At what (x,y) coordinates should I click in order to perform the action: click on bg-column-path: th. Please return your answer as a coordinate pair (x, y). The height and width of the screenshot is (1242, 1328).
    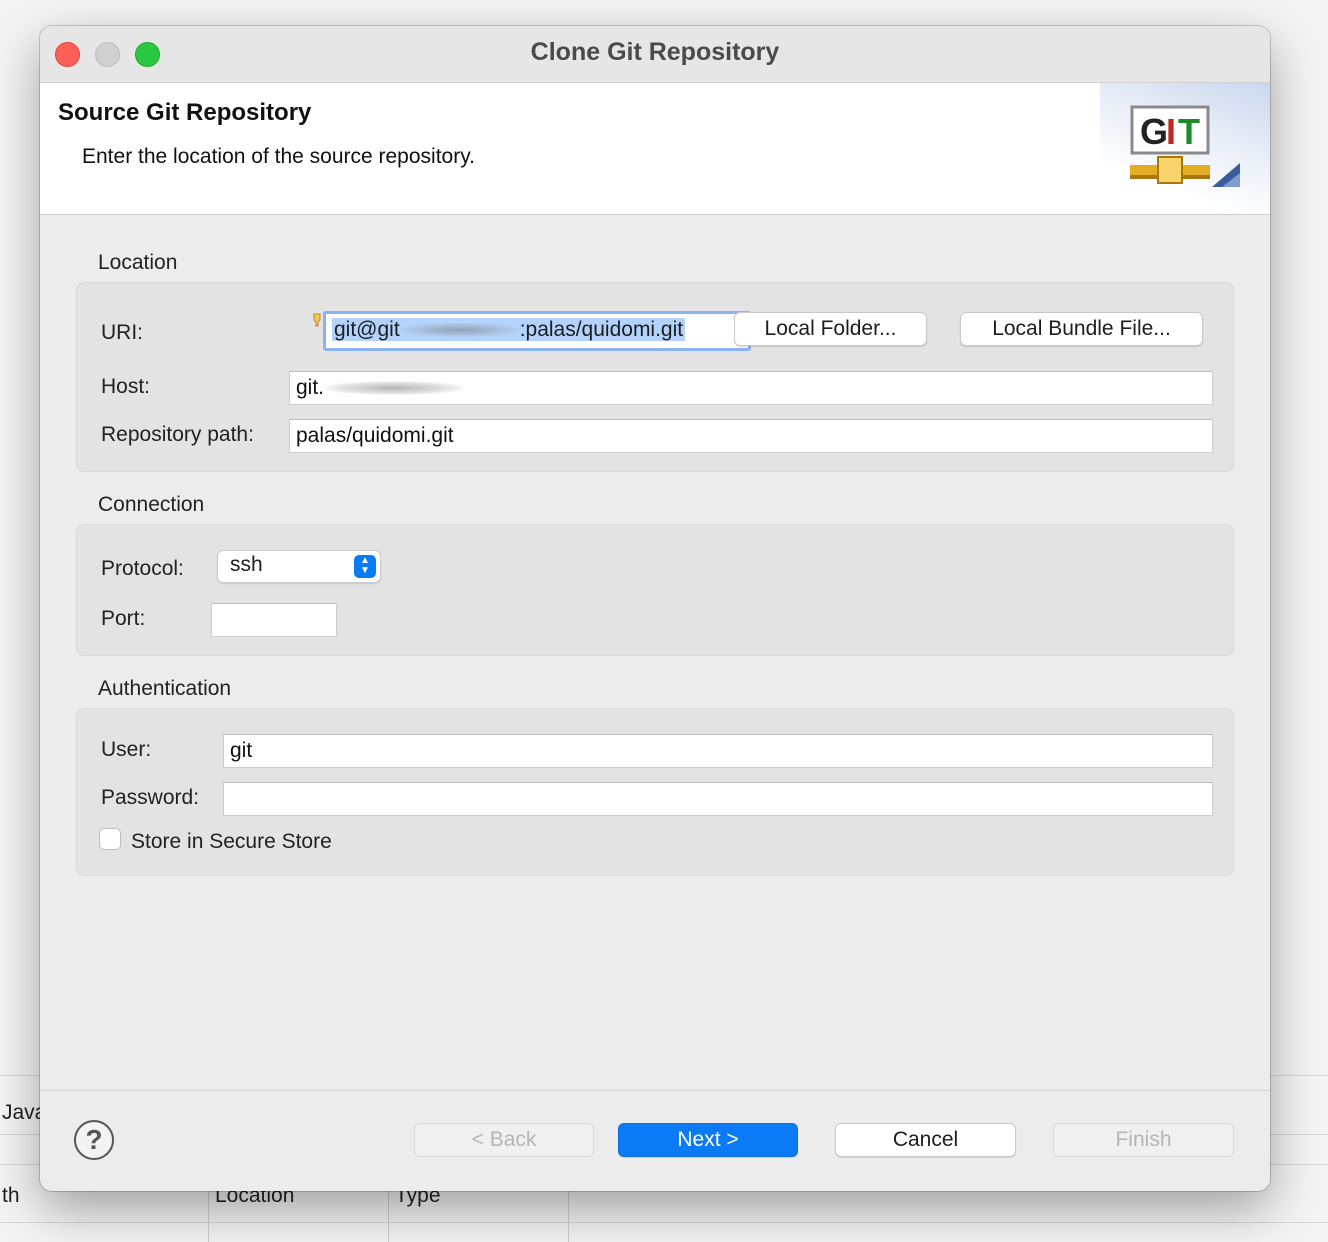
    Looking at the image, I should click on (11, 1196).